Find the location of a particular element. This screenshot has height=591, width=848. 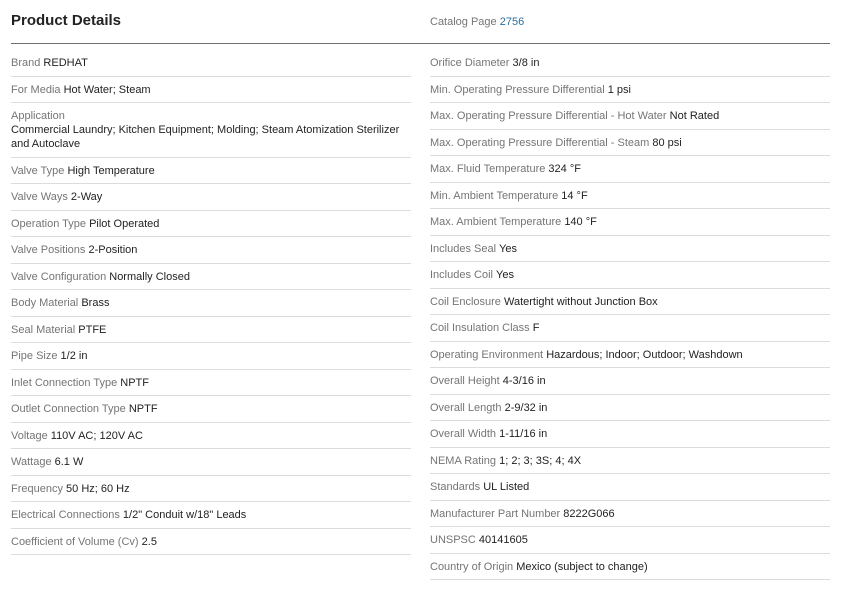

spec-row: Overall Height 4-3/16 in is located at coordinates (630, 381).